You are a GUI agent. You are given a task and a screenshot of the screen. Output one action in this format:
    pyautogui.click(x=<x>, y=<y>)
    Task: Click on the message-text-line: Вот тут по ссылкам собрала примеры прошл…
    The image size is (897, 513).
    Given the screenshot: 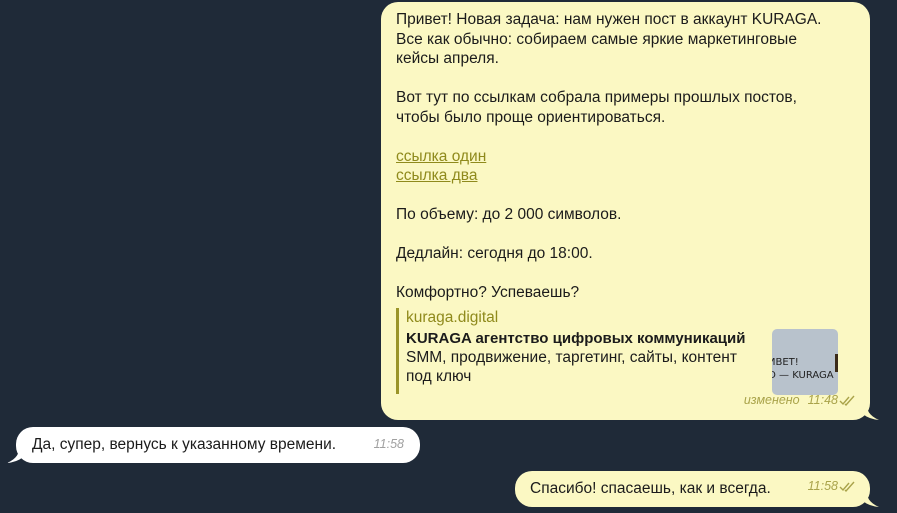 What is the action you would take?
    pyautogui.click(x=596, y=97)
    